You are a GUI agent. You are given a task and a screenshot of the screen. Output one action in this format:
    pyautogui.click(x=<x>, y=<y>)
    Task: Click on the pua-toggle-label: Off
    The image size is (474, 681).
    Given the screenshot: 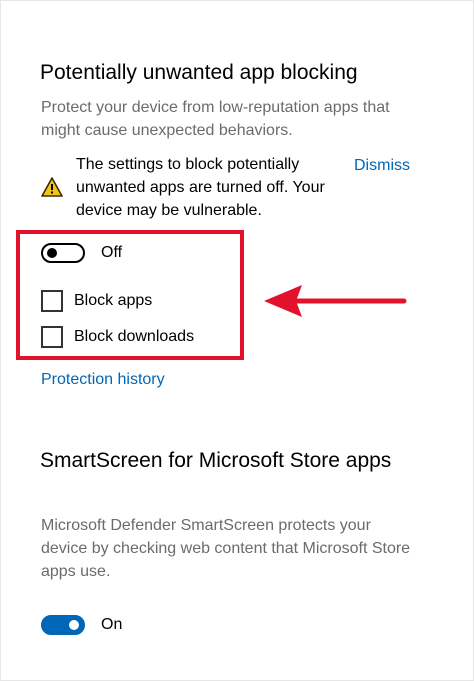 What is the action you would take?
    pyautogui.click(x=112, y=252)
    